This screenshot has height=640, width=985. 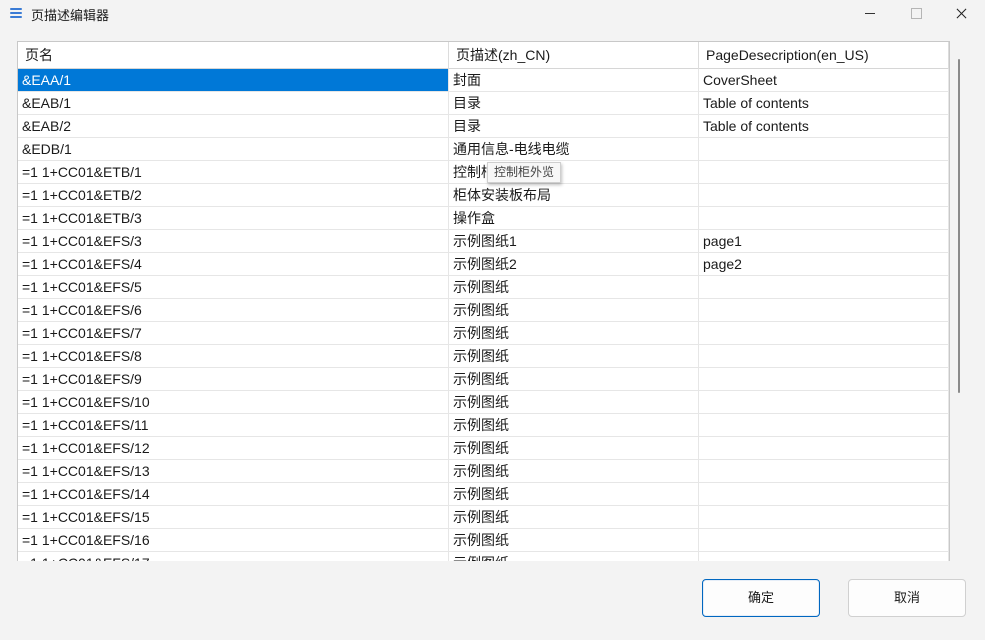 I want to click on table-row: =1 1+CC01&EFS/4 示例图纸2 page2, so click(x=483, y=264).